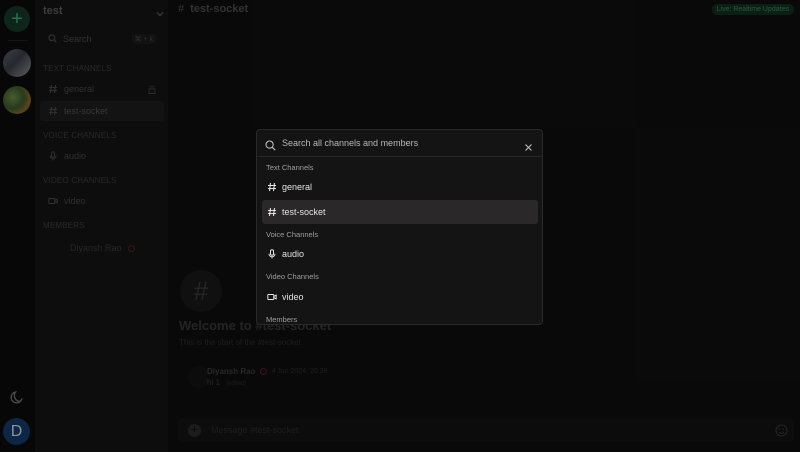  I want to click on result-test-socket: test-socket, so click(400, 212).